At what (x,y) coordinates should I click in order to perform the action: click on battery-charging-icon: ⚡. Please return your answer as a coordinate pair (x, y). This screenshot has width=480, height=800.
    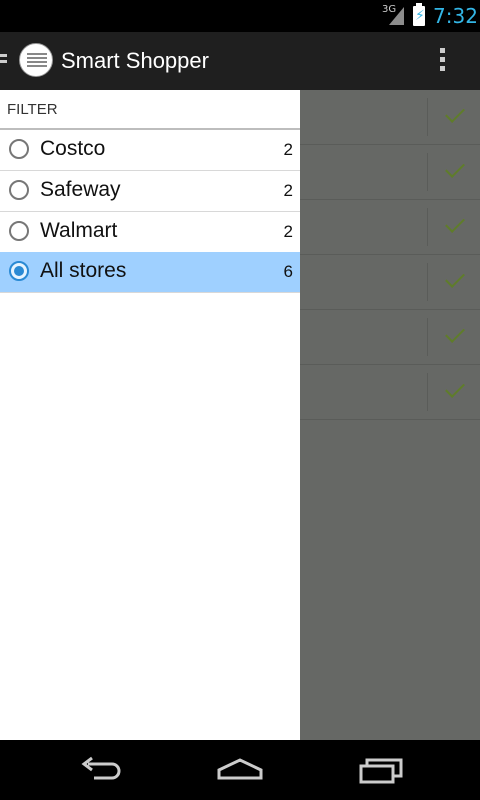
    Looking at the image, I should click on (419, 14).